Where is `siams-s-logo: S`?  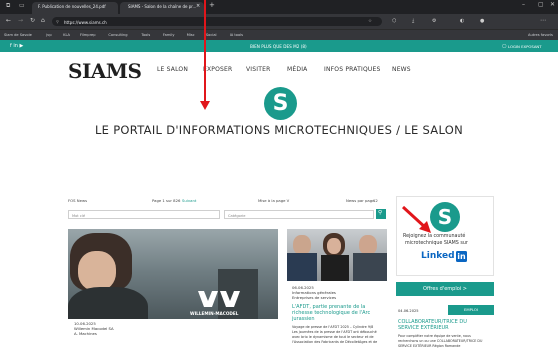 siams-s-logo: S is located at coordinates (280, 103).